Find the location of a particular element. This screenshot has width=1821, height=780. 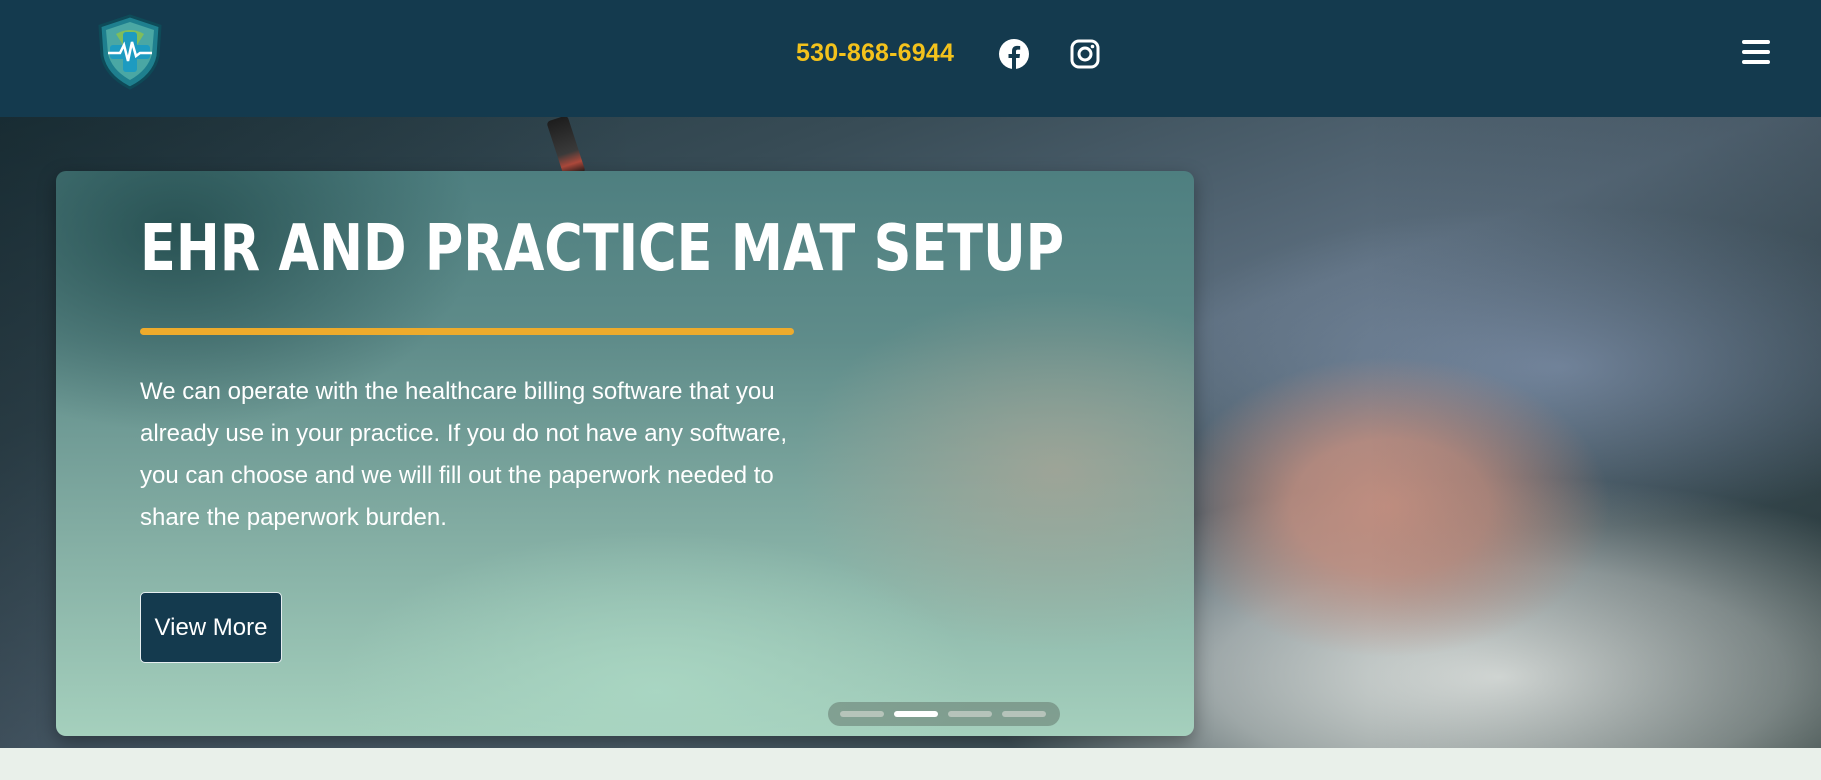

medical-shield-logo-icon is located at coordinates (130, 52).